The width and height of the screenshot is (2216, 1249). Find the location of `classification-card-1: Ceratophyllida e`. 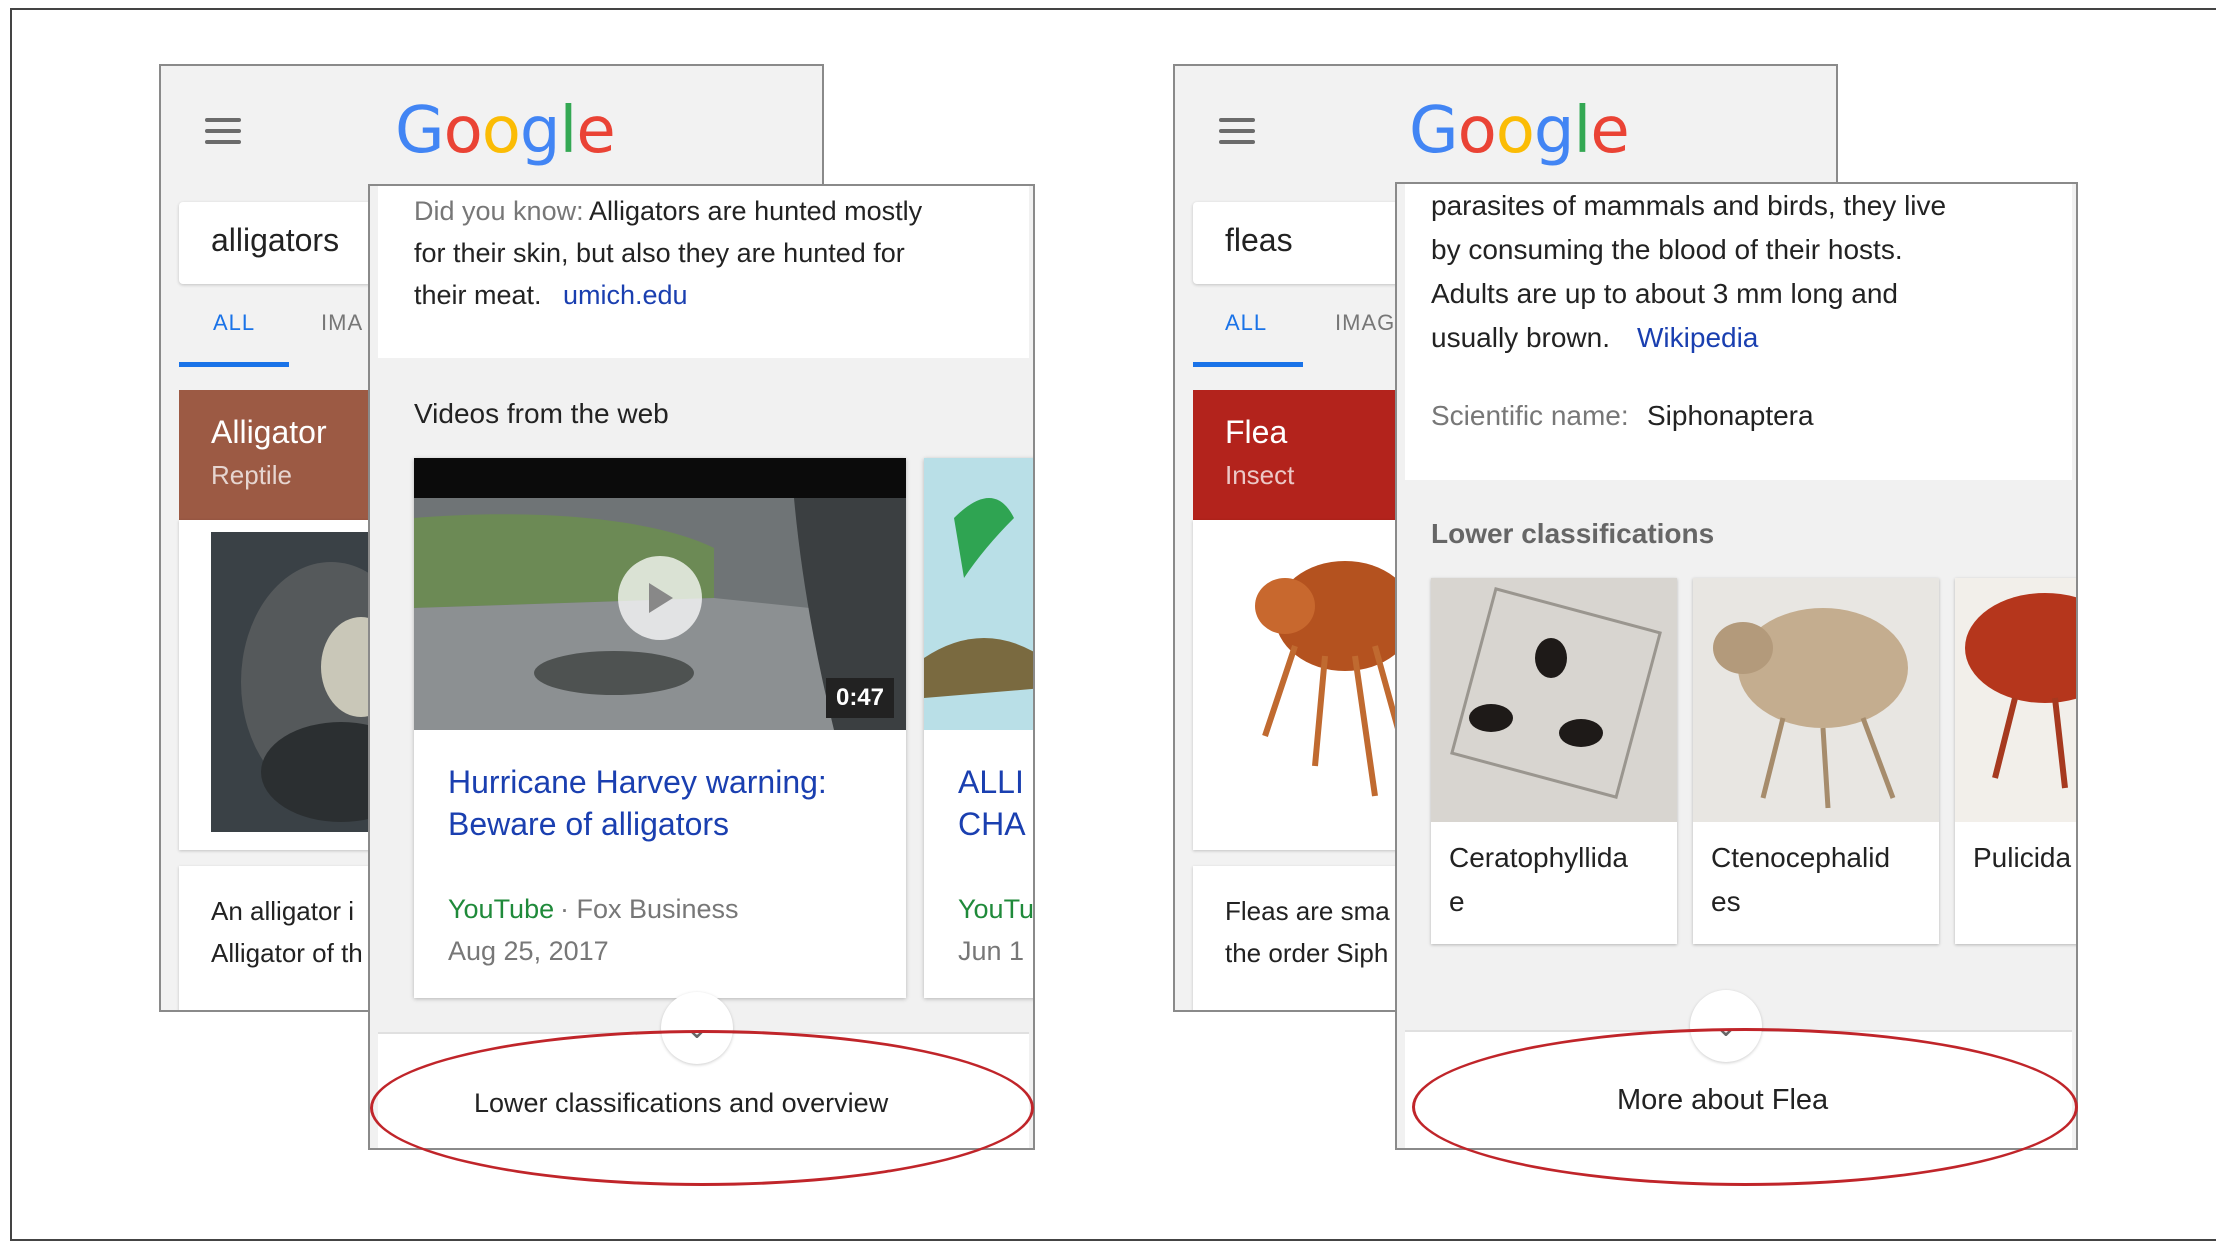

classification-card-1: Ceratophyllida e is located at coordinates (1554, 761).